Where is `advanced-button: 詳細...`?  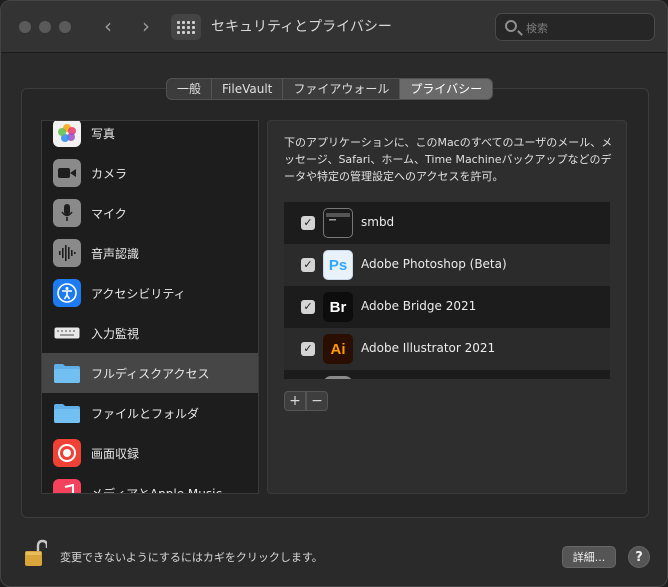
advanced-button: 詳細... is located at coordinates (589, 557).